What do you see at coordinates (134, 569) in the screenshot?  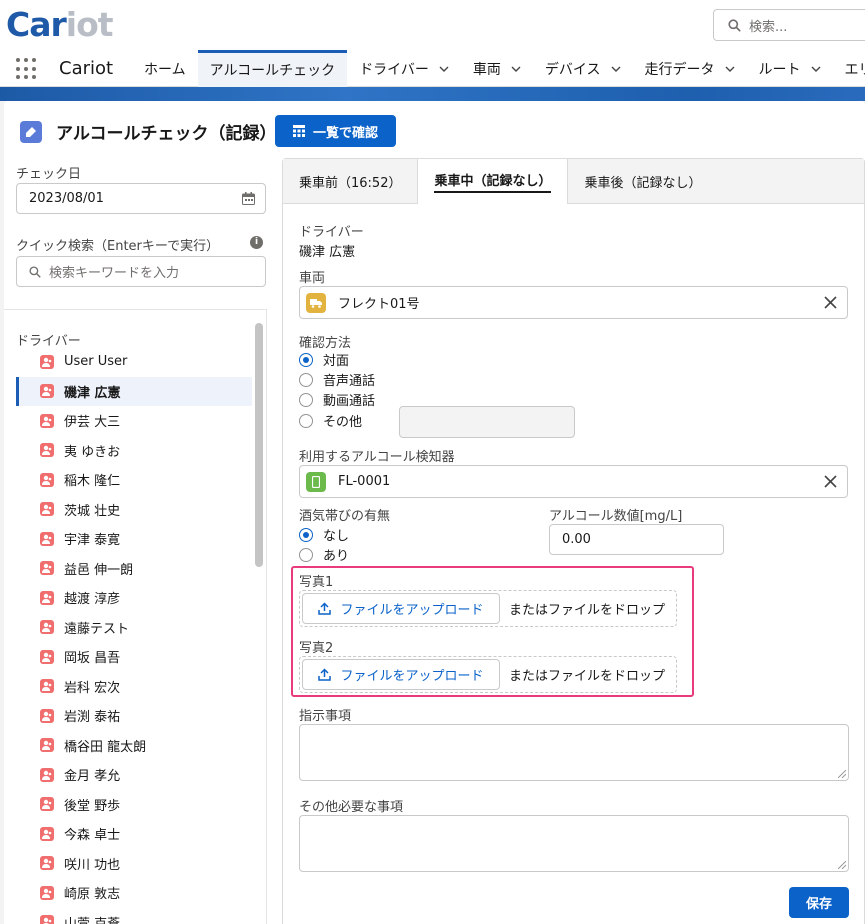 I see `driver-list-item: 益邑 伸一朗` at bounding box center [134, 569].